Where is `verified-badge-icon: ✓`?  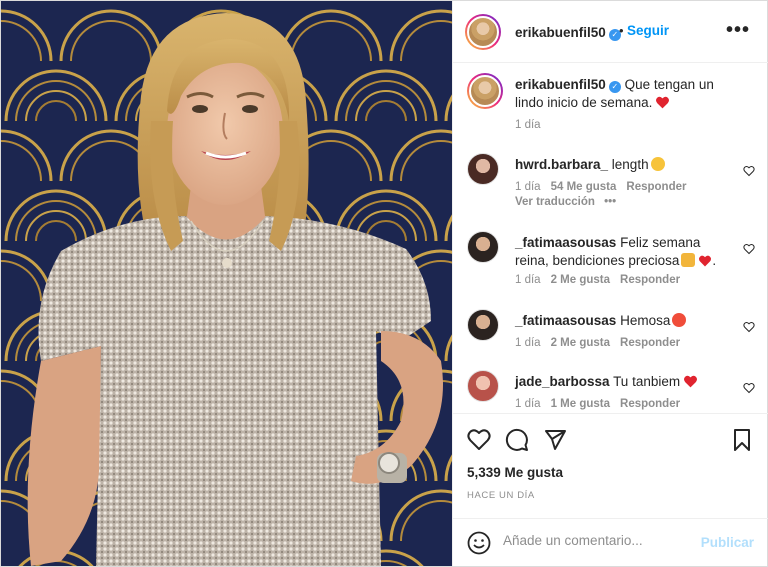
verified-badge-icon: ✓ is located at coordinates (614, 87).